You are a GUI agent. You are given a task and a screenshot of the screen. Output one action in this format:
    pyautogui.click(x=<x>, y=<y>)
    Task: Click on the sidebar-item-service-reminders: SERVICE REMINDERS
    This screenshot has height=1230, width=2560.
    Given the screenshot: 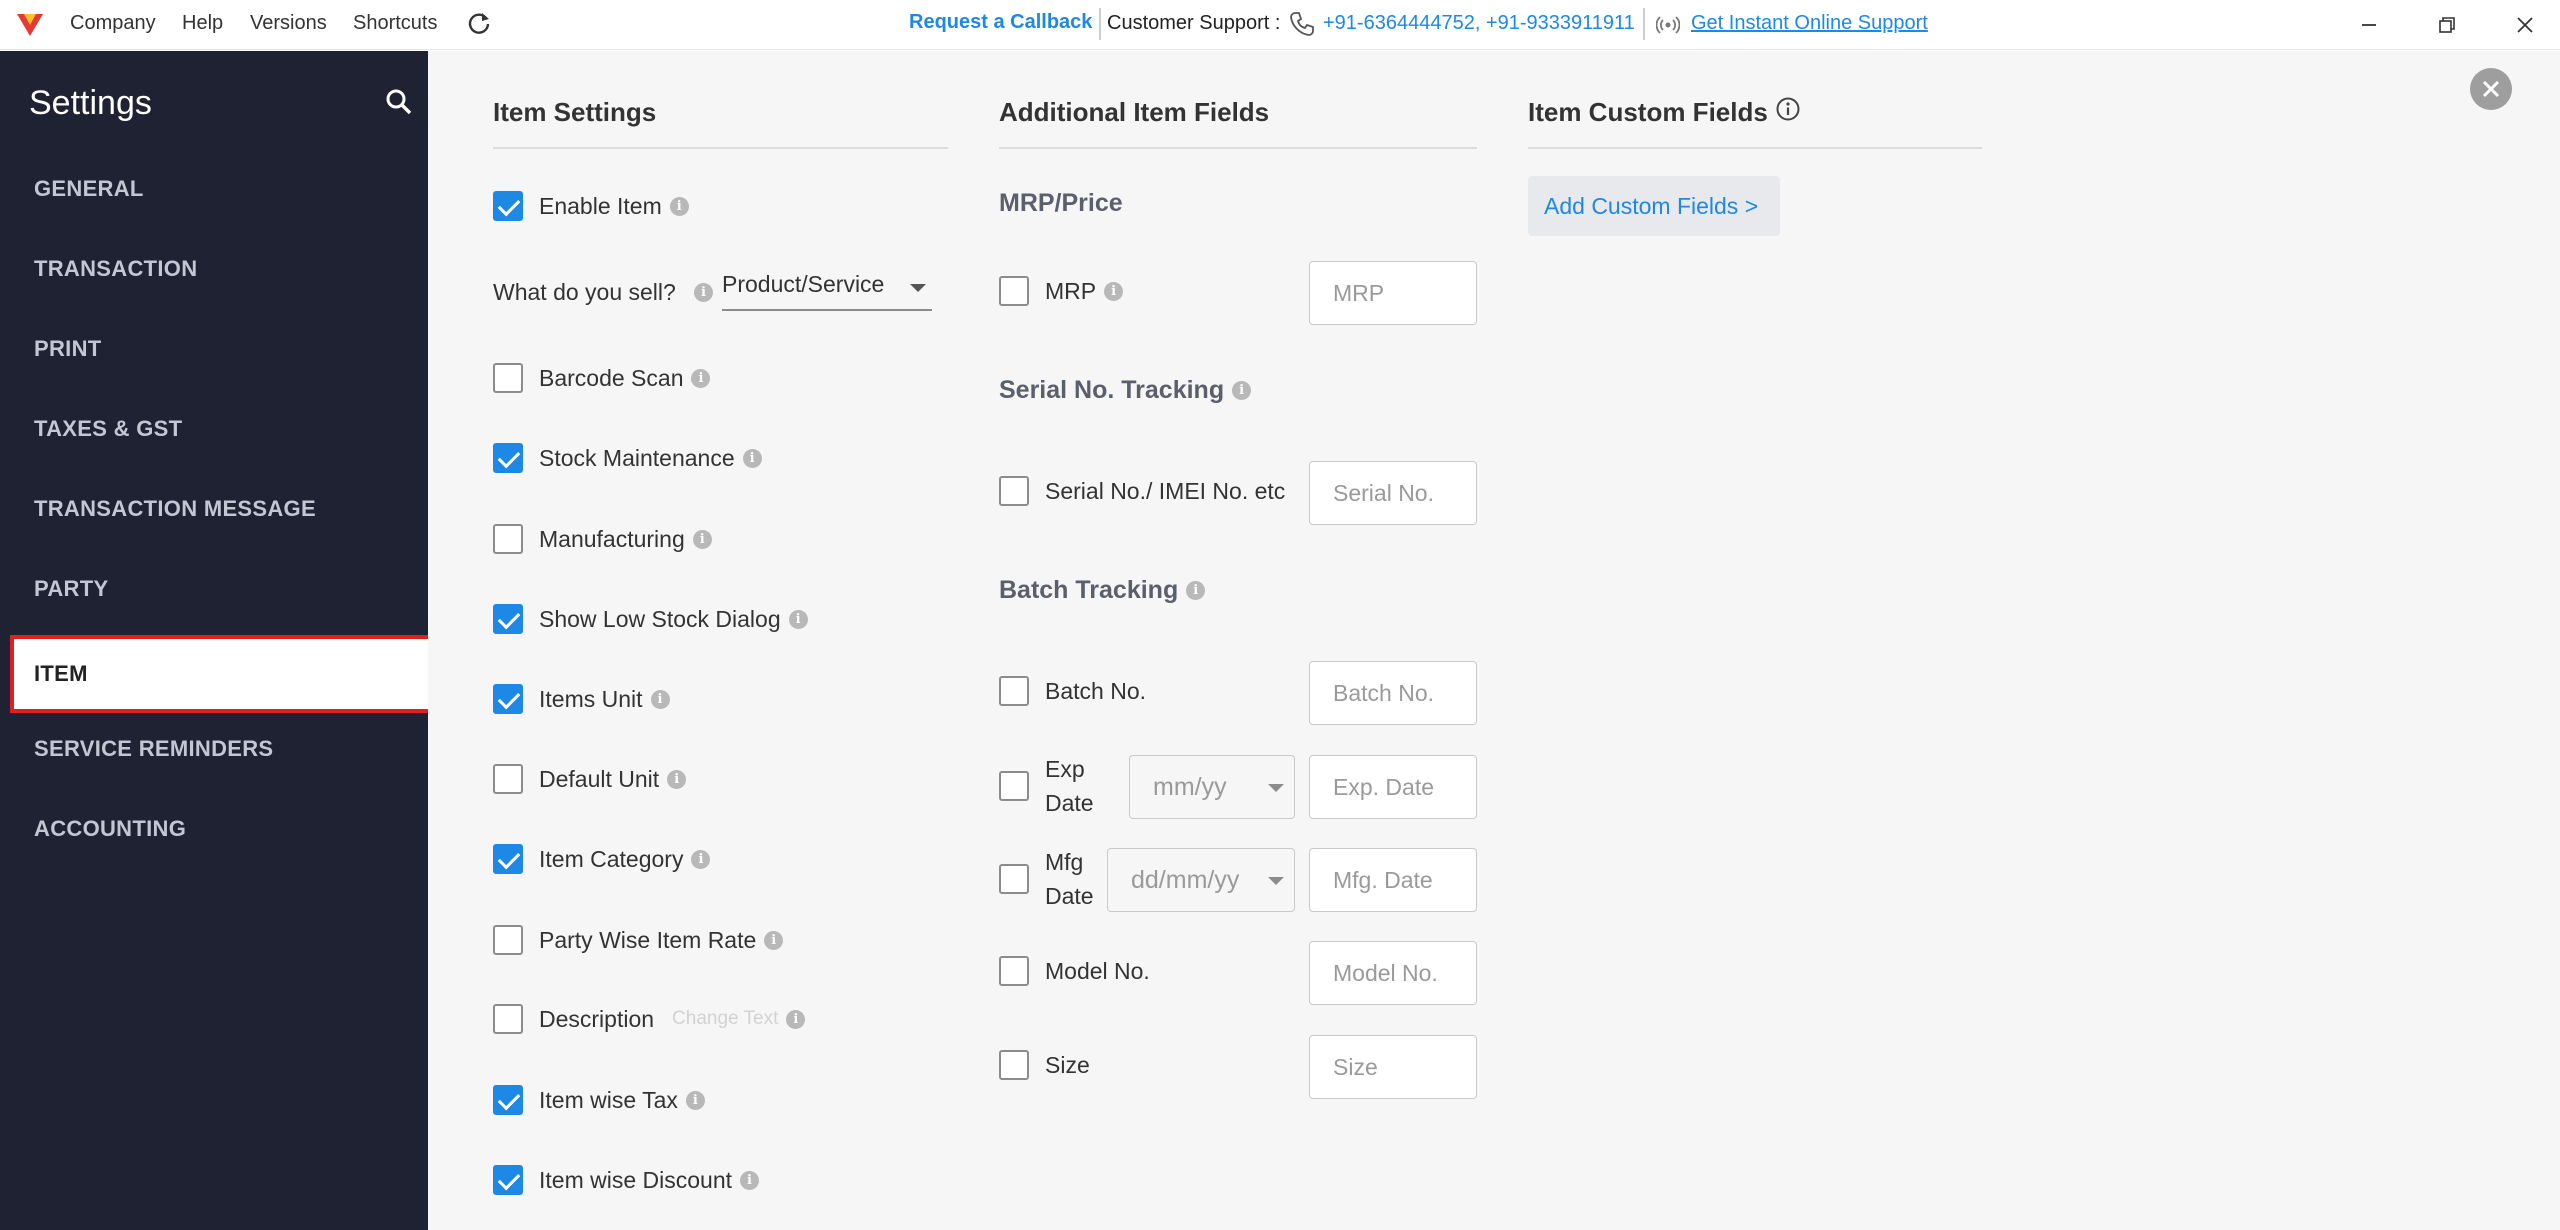 What is the action you would take?
    pyautogui.click(x=153, y=749)
    